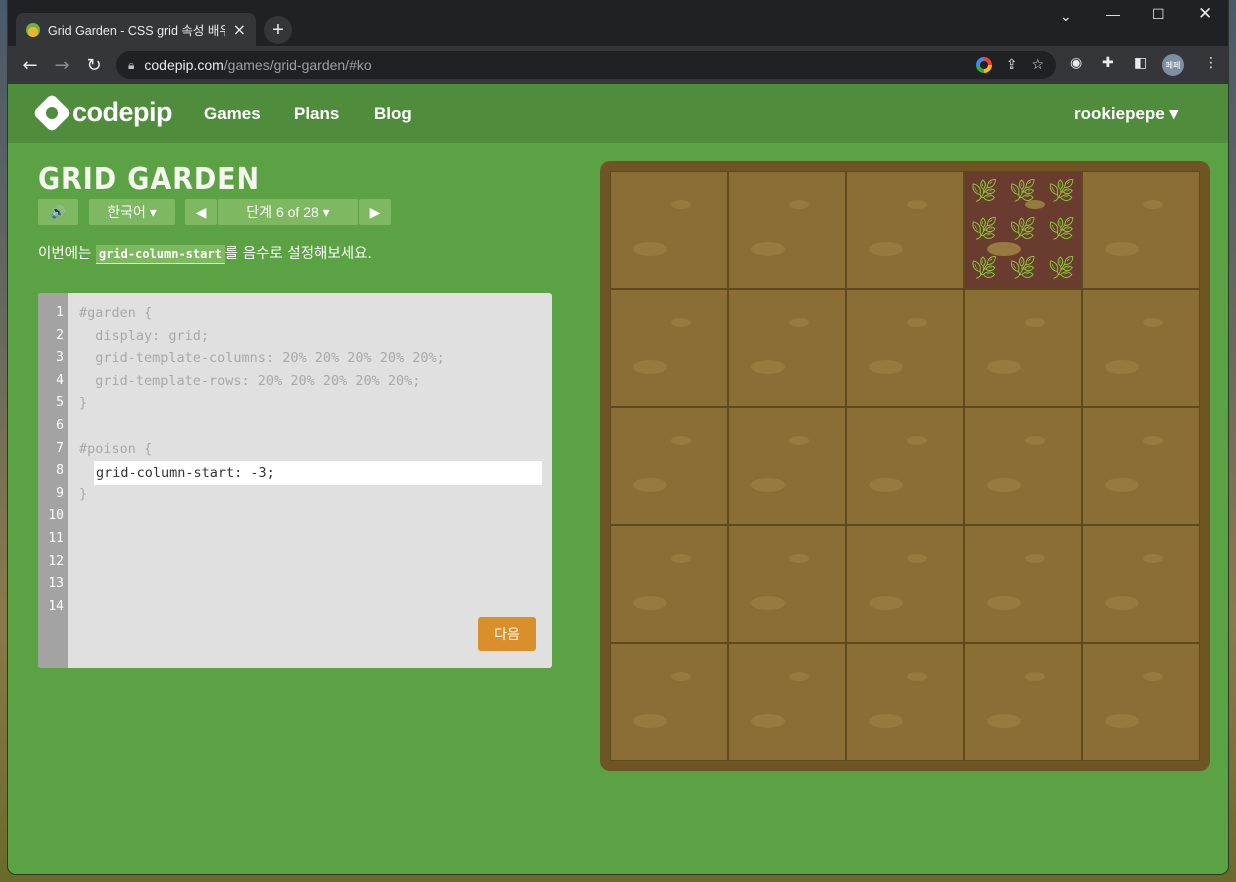  Describe the element at coordinates (278, 30) in the screenshot. I see `new-tab-button: +` at that location.